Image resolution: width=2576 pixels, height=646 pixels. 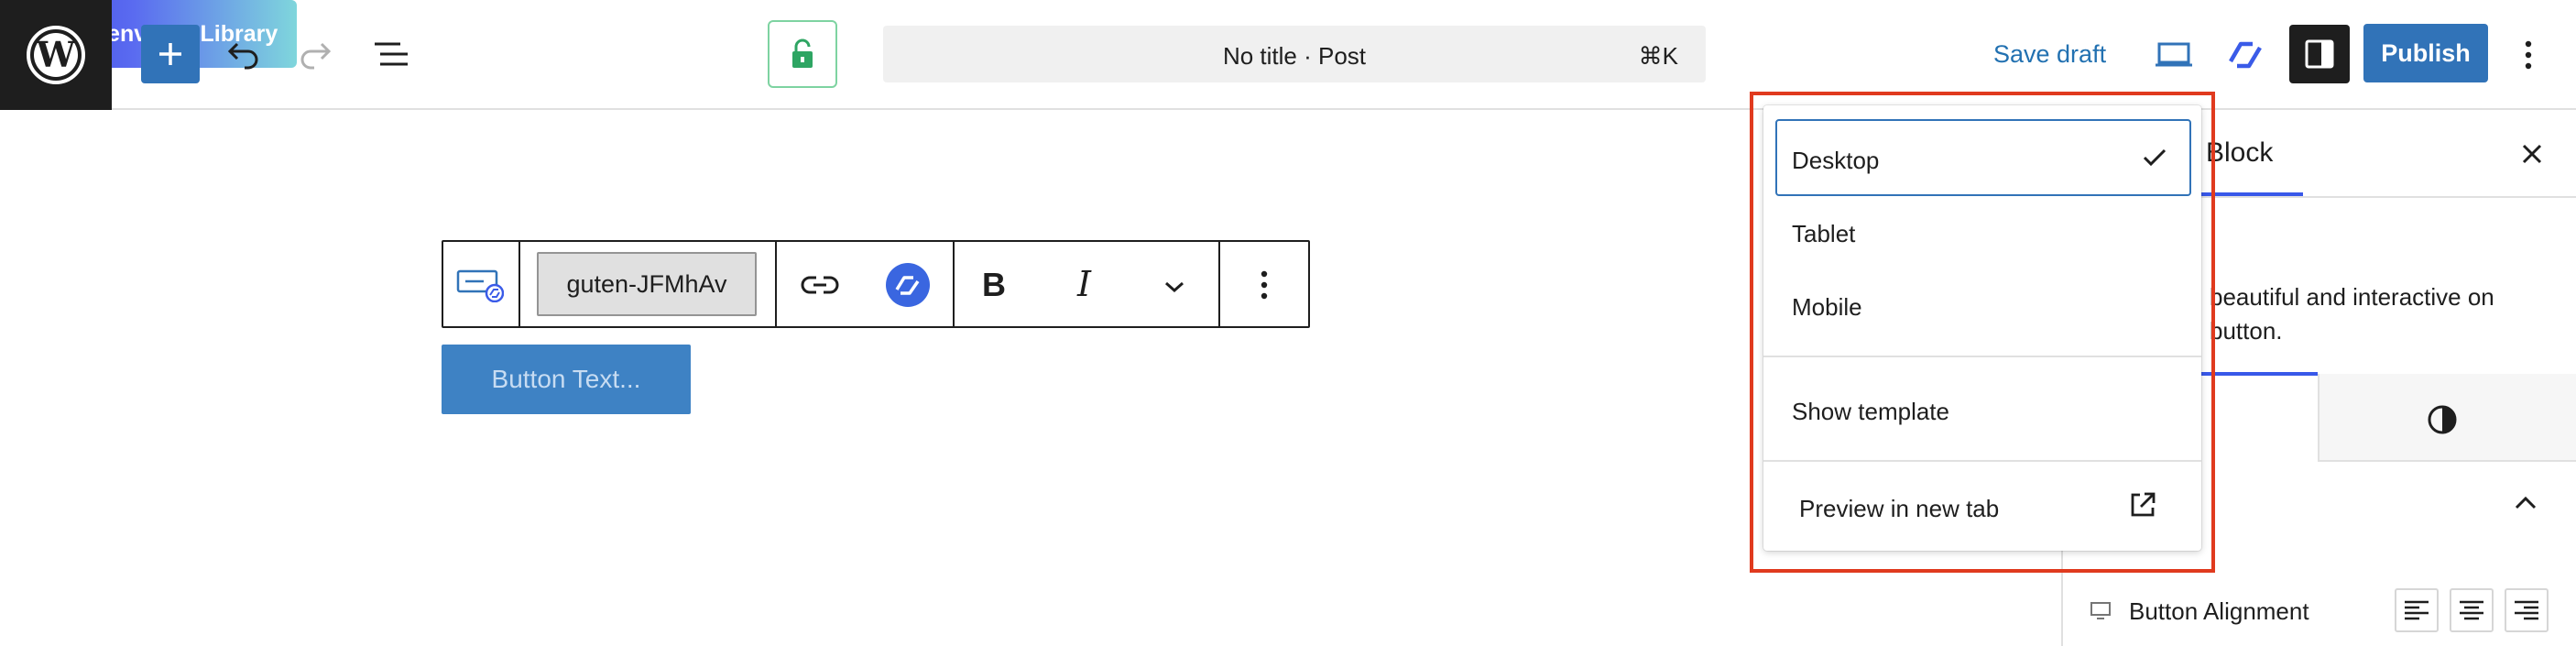 I want to click on wordpress-logo-icon: W, so click(x=56, y=55).